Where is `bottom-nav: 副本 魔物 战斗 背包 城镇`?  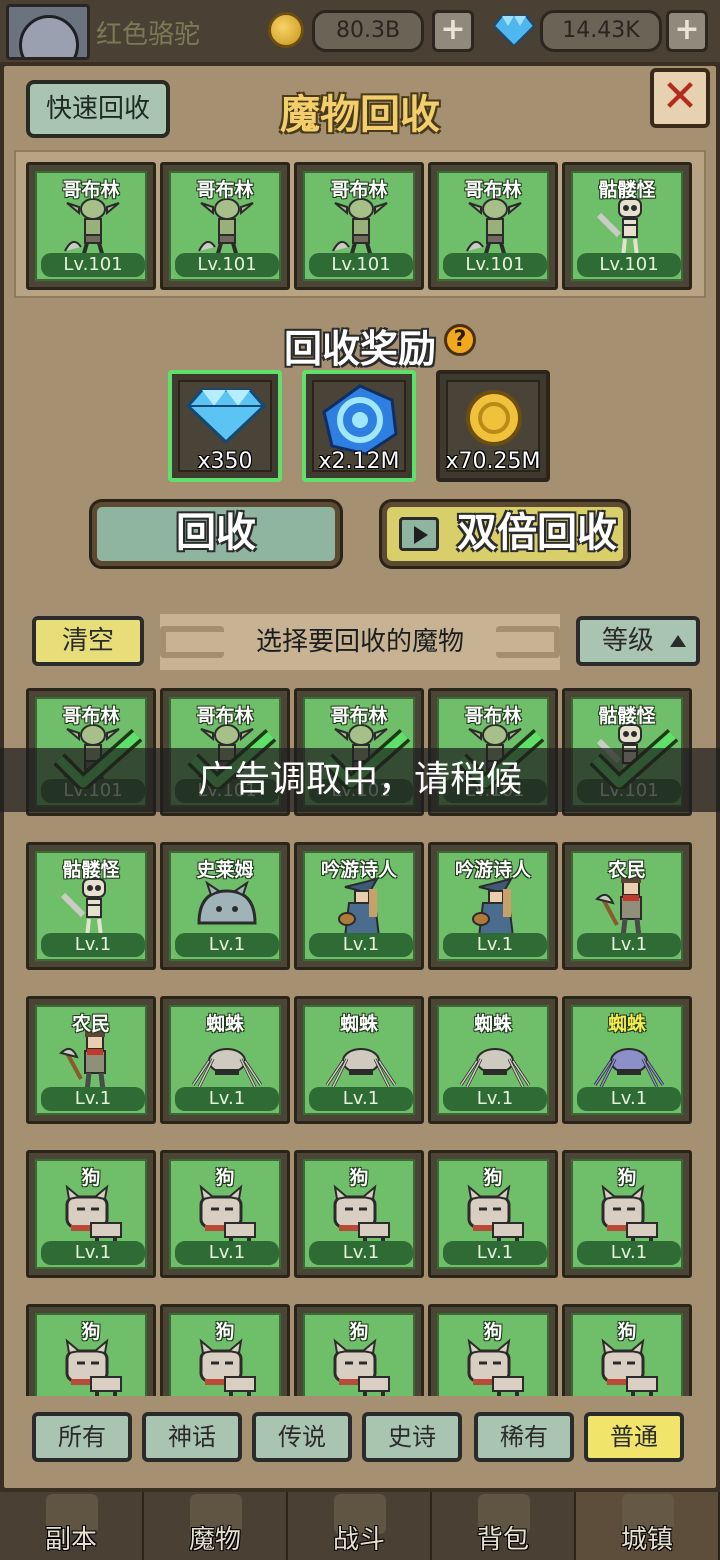
bottom-nav: 副本 魔物 战斗 背包 城镇 is located at coordinates (360, 1526).